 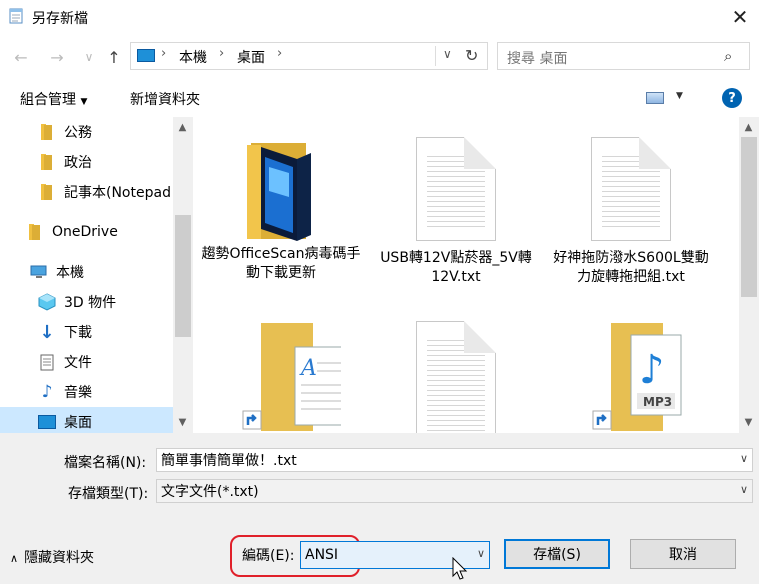 What do you see at coordinates (78, 393) in the screenshot?
I see `sidebar-item-label: 音樂` at bounding box center [78, 393].